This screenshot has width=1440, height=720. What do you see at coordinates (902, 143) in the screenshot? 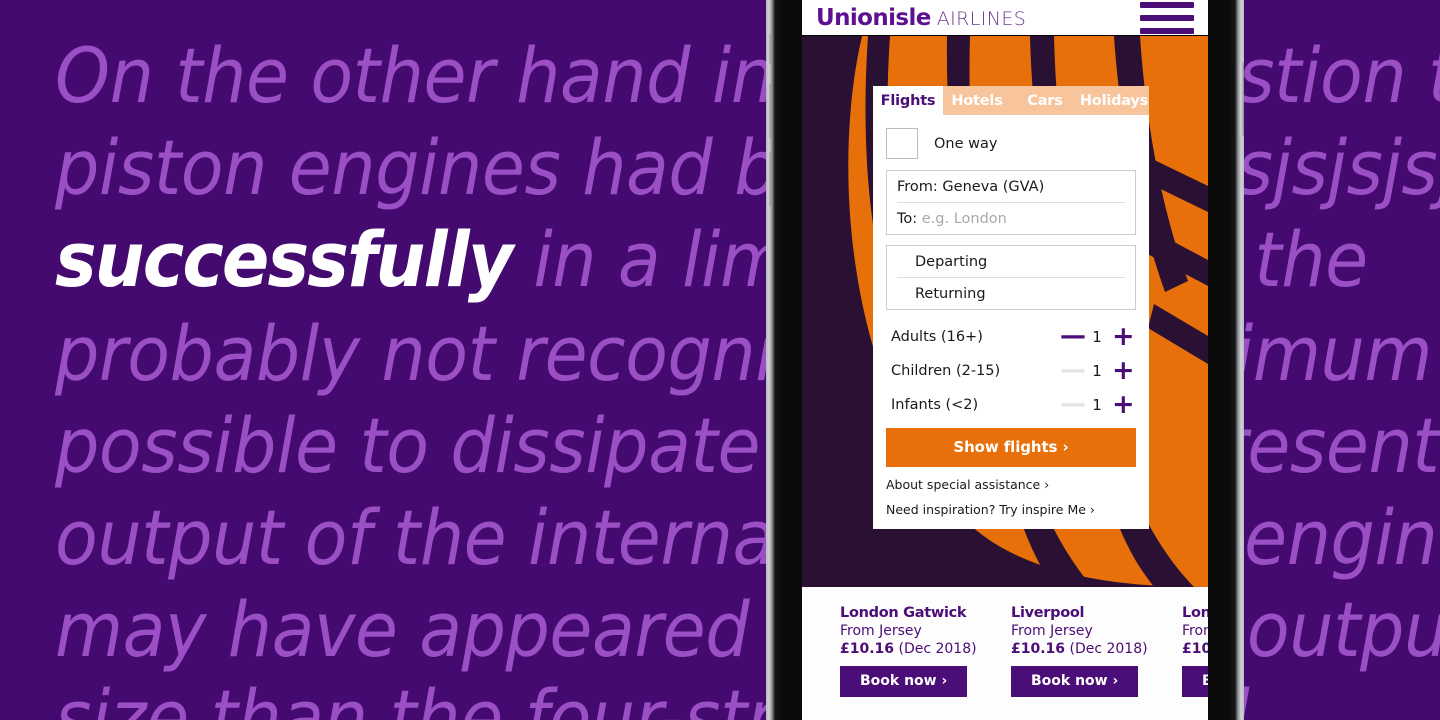
I see `one-way-checkbox` at bounding box center [902, 143].